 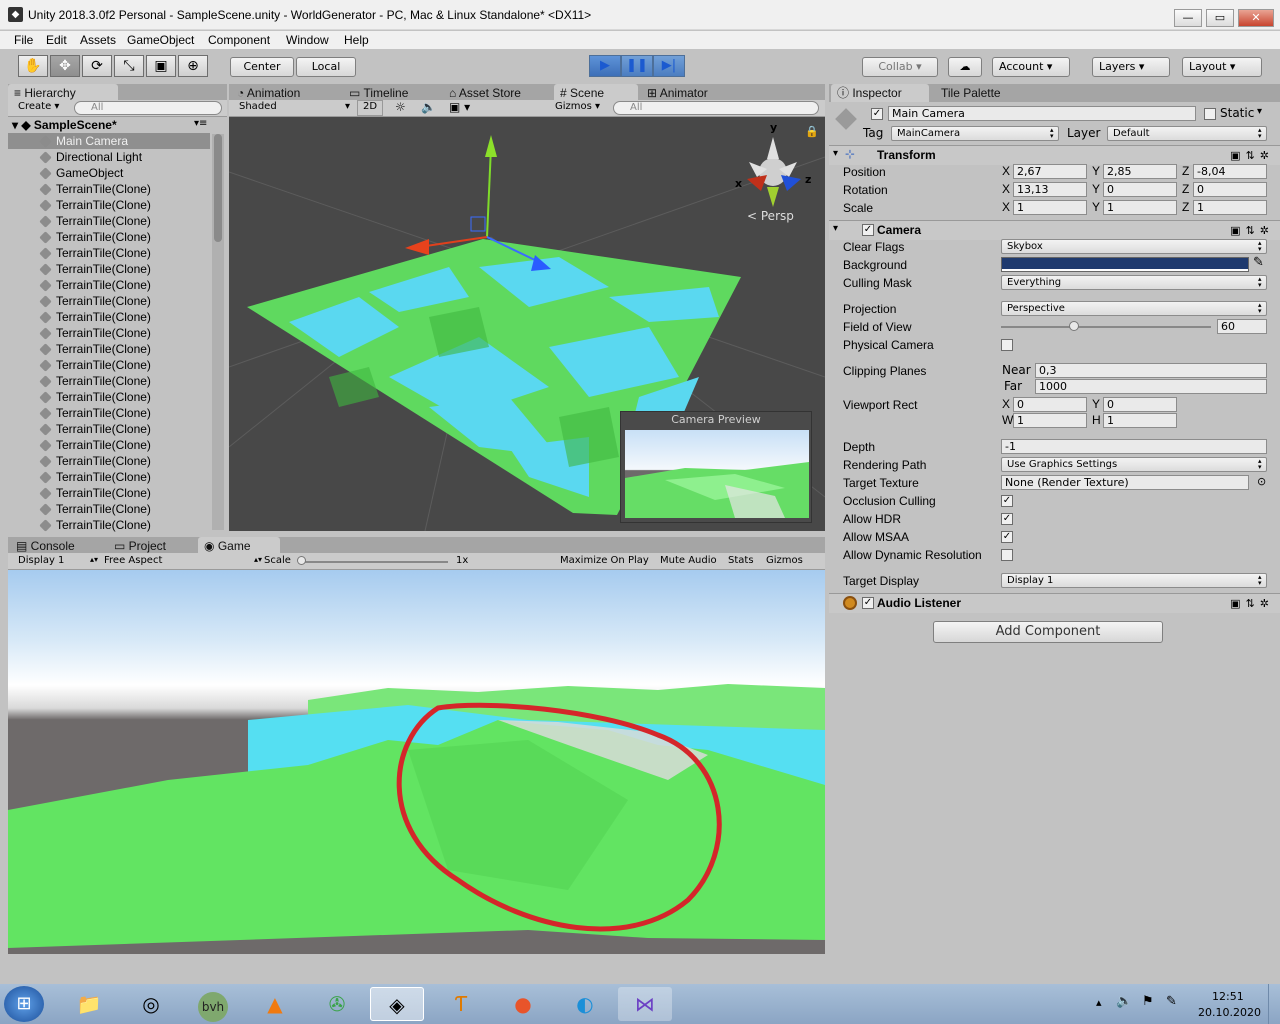 What do you see at coordinates (56, 40) in the screenshot?
I see `menu-edit: Edit` at bounding box center [56, 40].